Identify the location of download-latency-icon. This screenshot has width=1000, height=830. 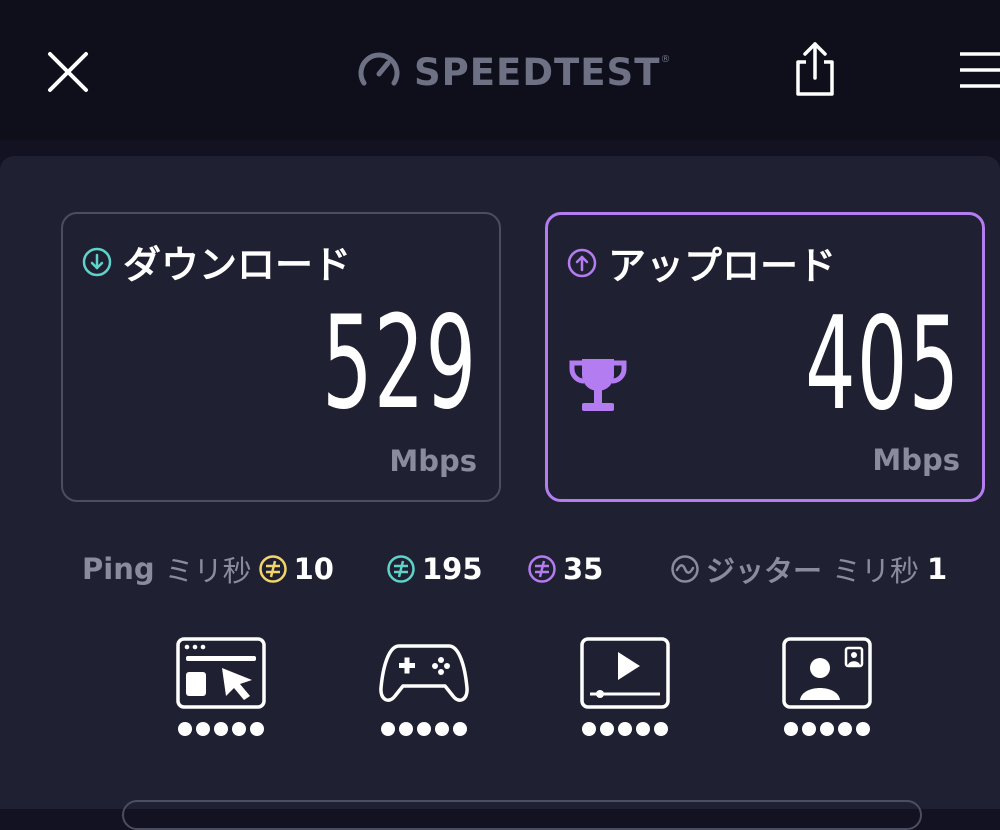
(401, 569).